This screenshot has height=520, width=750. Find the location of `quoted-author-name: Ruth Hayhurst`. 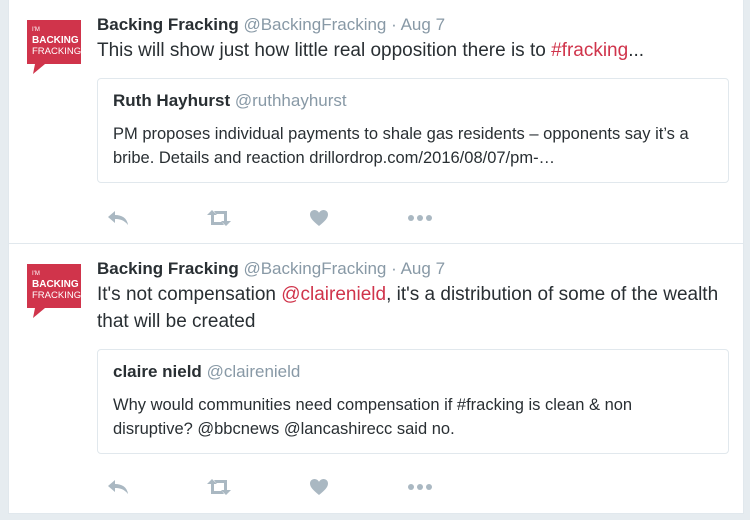

quoted-author-name: Ruth Hayhurst is located at coordinates (172, 100).